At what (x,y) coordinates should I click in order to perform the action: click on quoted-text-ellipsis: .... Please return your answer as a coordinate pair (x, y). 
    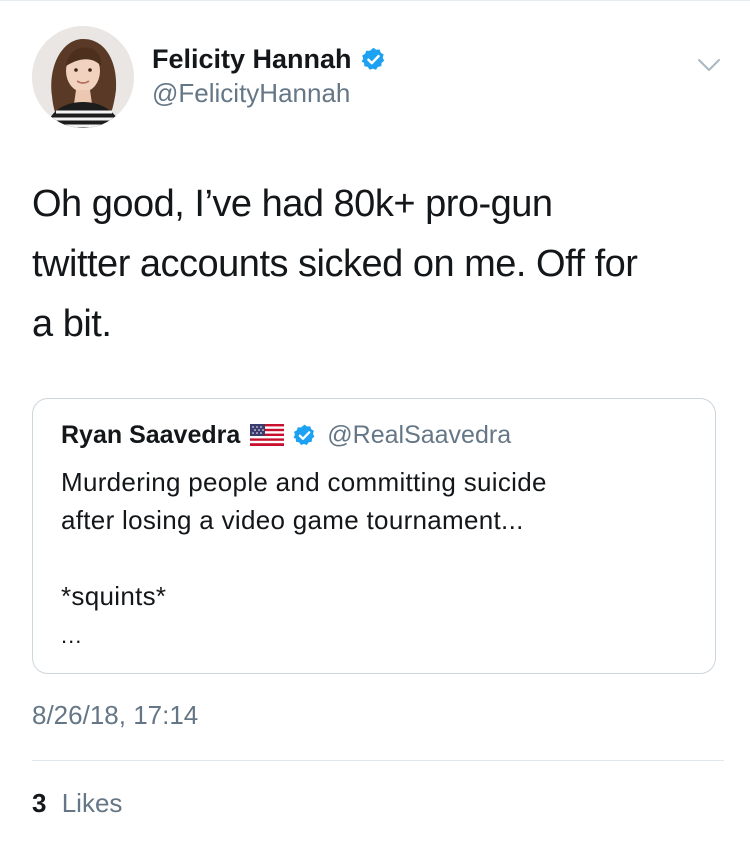
    Looking at the image, I should click on (72, 635).